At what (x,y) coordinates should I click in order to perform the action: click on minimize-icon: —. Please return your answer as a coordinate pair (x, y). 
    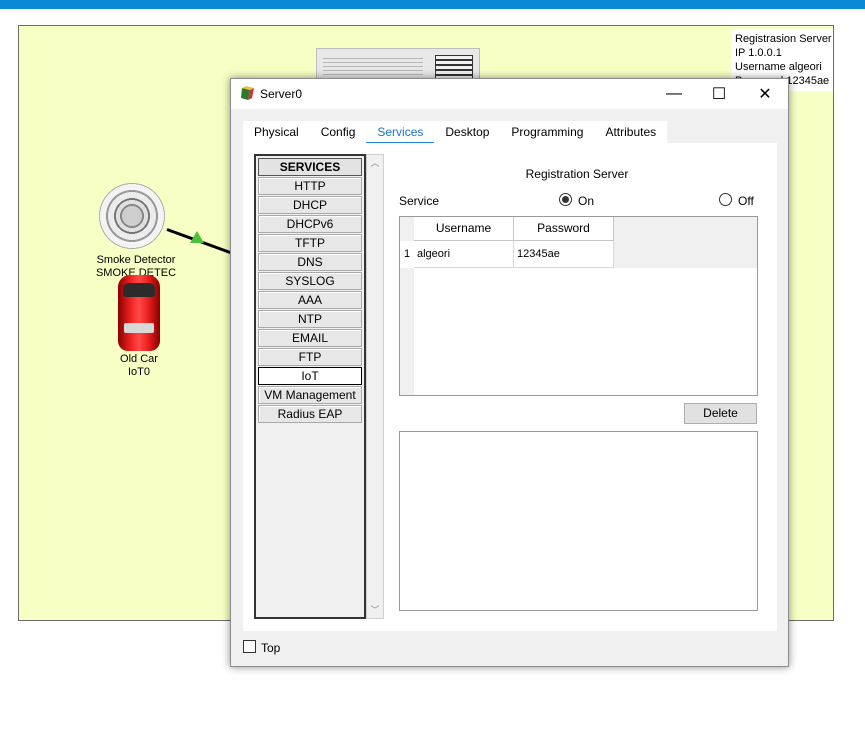
    Looking at the image, I should click on (674, 94).